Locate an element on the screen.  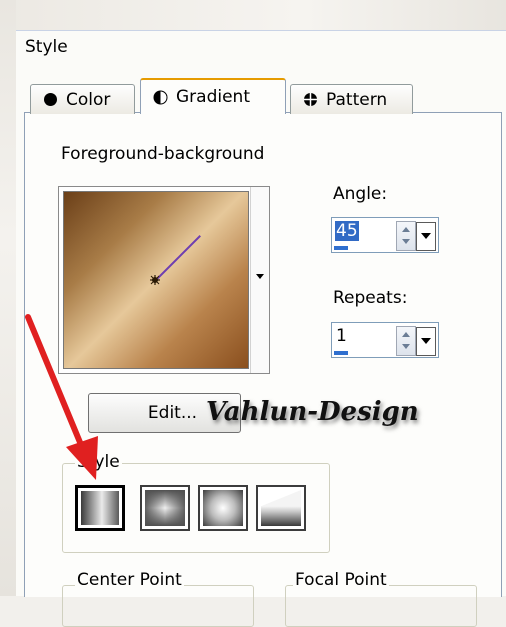
tab-pattern: Pattern is located at coordinates (351, 99).